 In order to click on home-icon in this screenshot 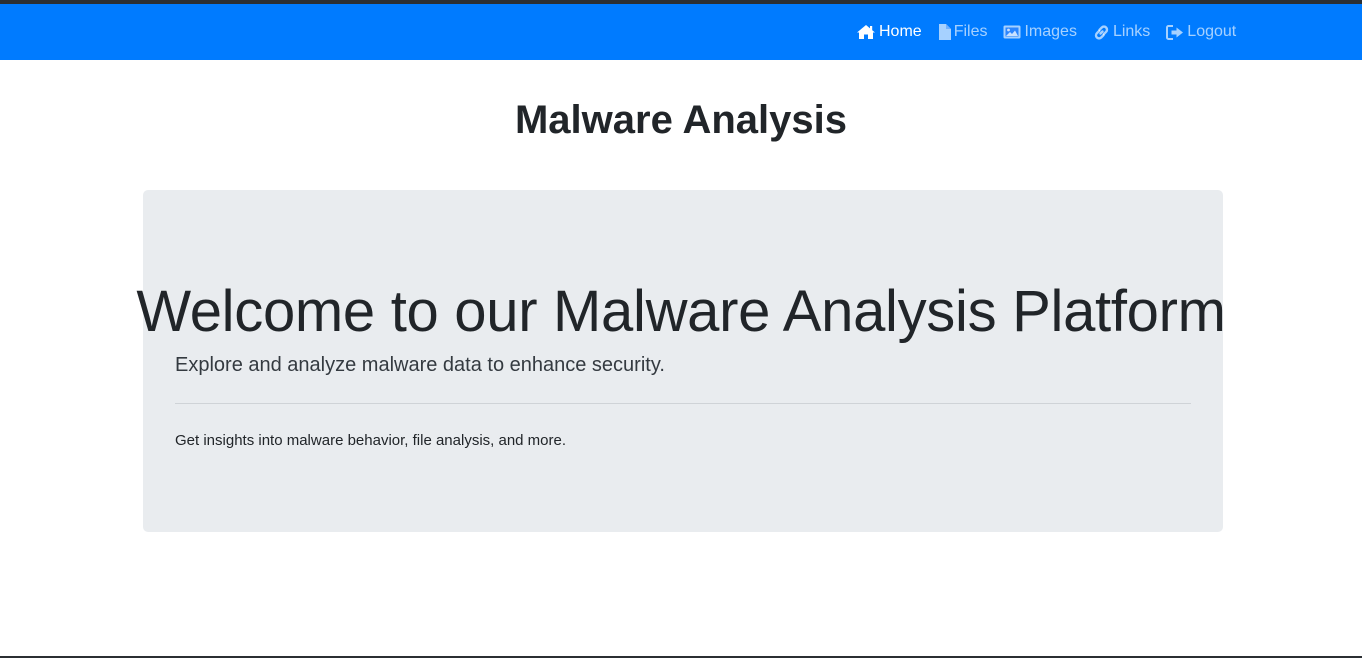, I will do `click(866, 32)`.